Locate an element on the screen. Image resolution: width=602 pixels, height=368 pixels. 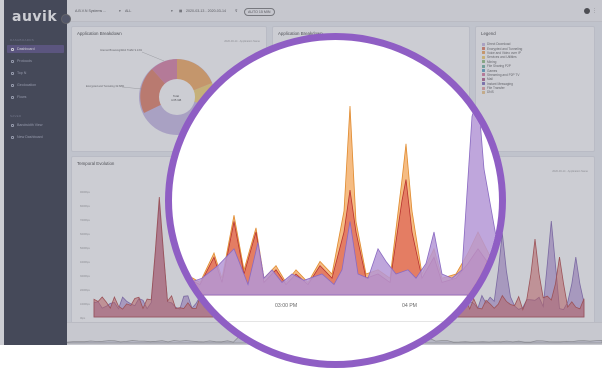
slice-label: Internet Browsing/Web Traffic 9.14% is located at coordinates (121, 50).